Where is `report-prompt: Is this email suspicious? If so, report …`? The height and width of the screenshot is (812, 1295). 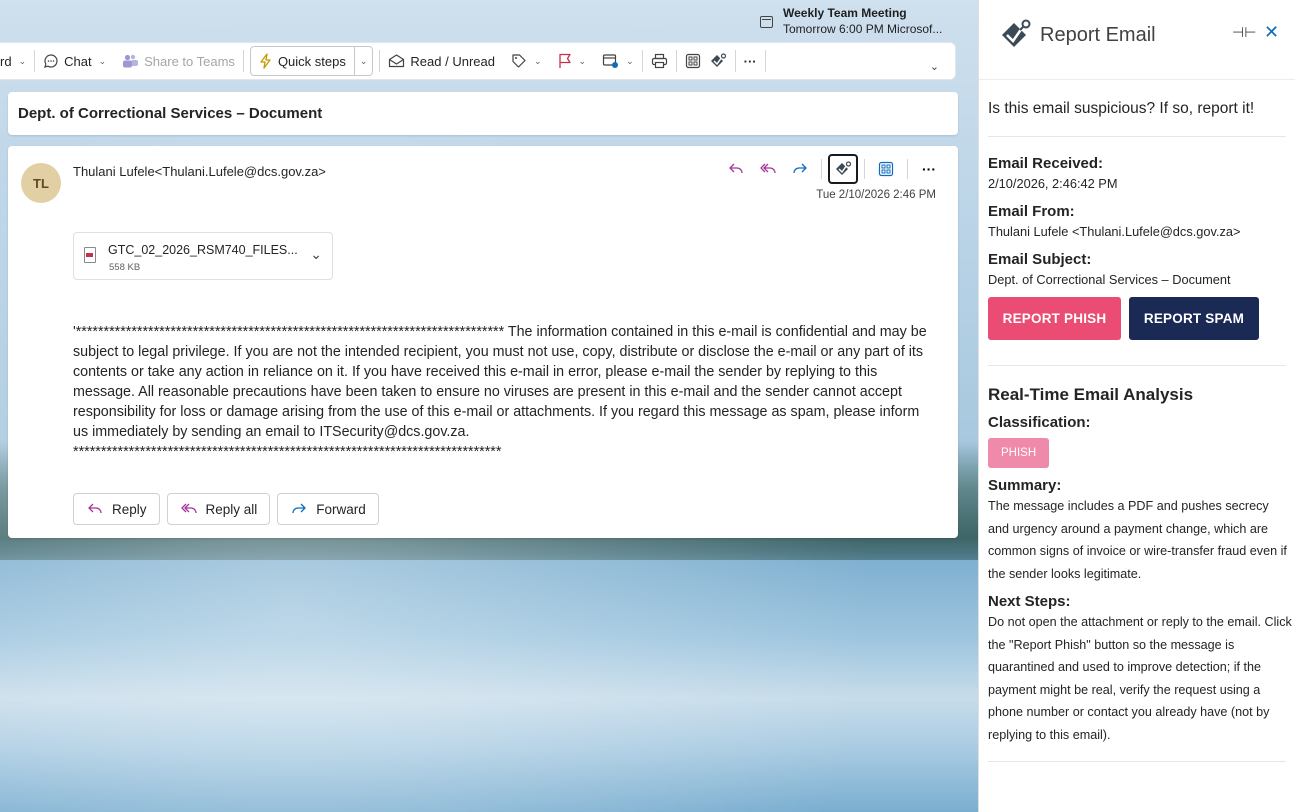 report-prompt: Is this email suspicious? If so, report … is located at coordinates (1137, 108).